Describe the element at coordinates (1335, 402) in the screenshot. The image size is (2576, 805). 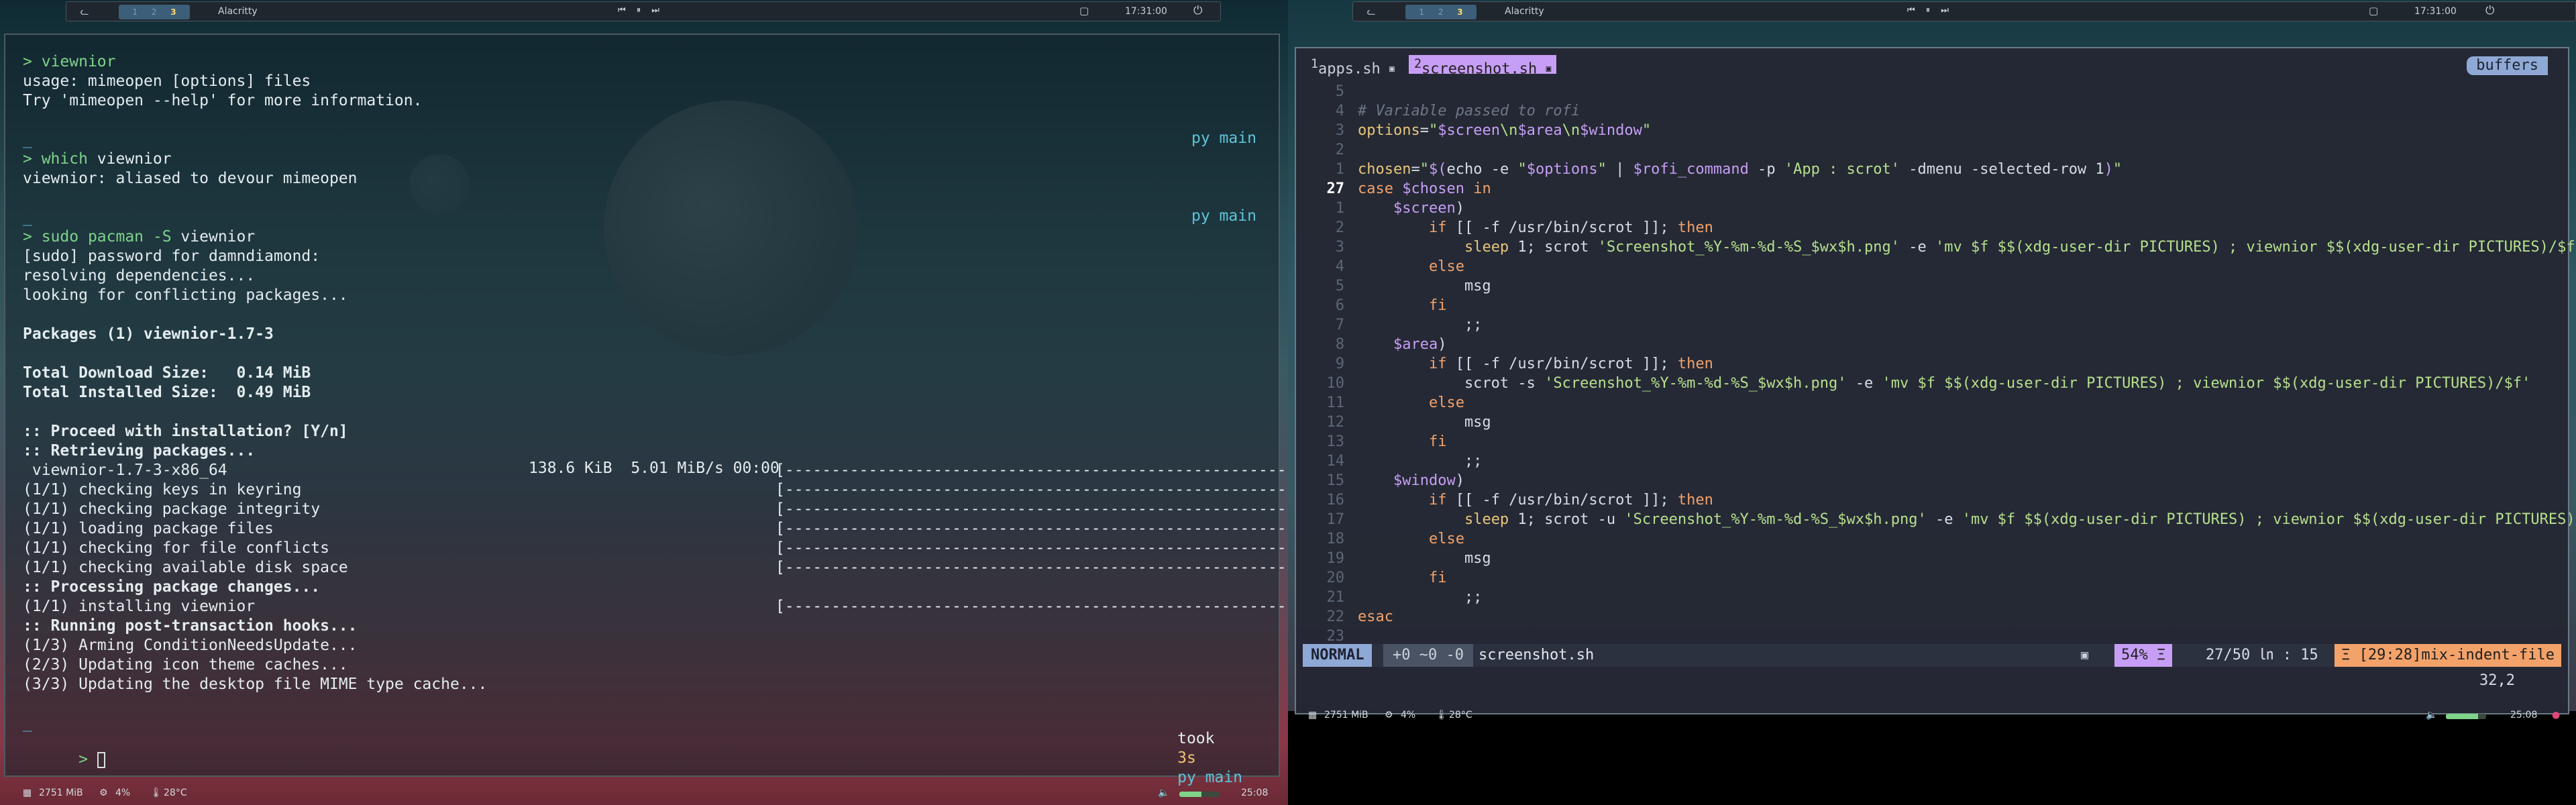
I see `line-number: 11` at that location.